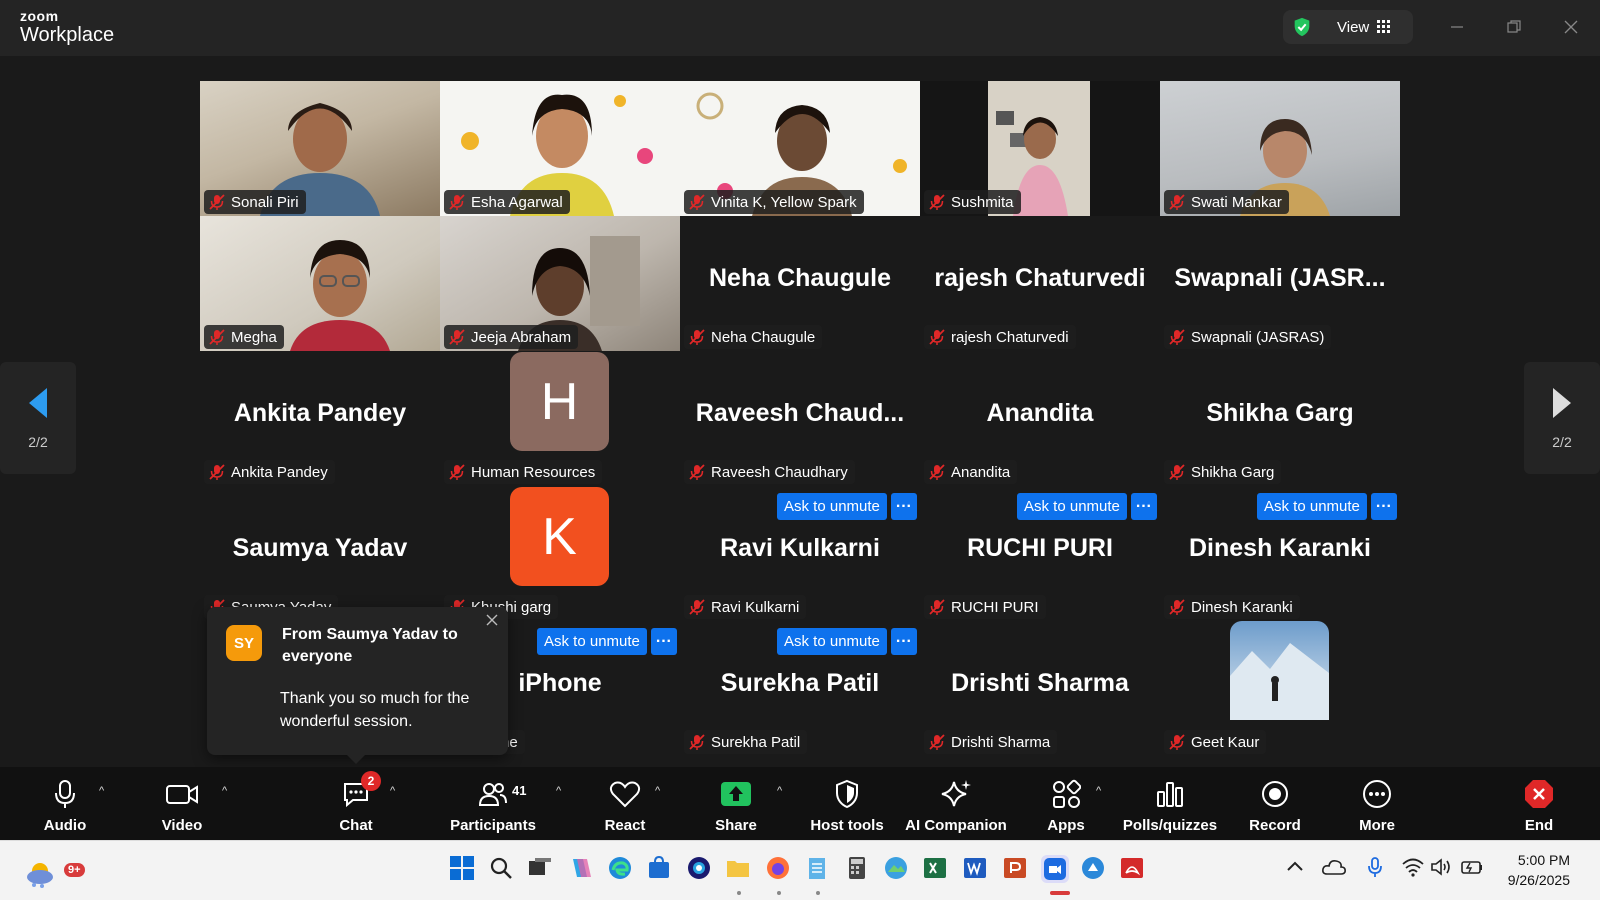 The image size is (1600, 900). Describe the element at coordinates (818, 893) in the screenshot. I see `running-indicator` at that location.